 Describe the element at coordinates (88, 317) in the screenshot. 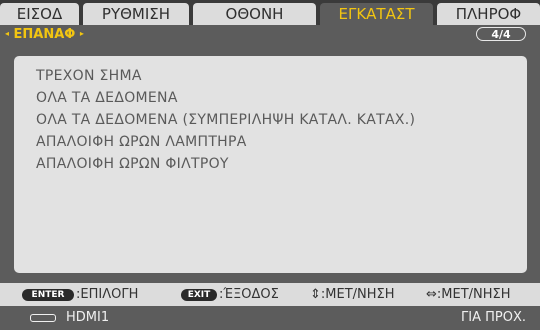

I see `input-source: HDMI1` at that location.